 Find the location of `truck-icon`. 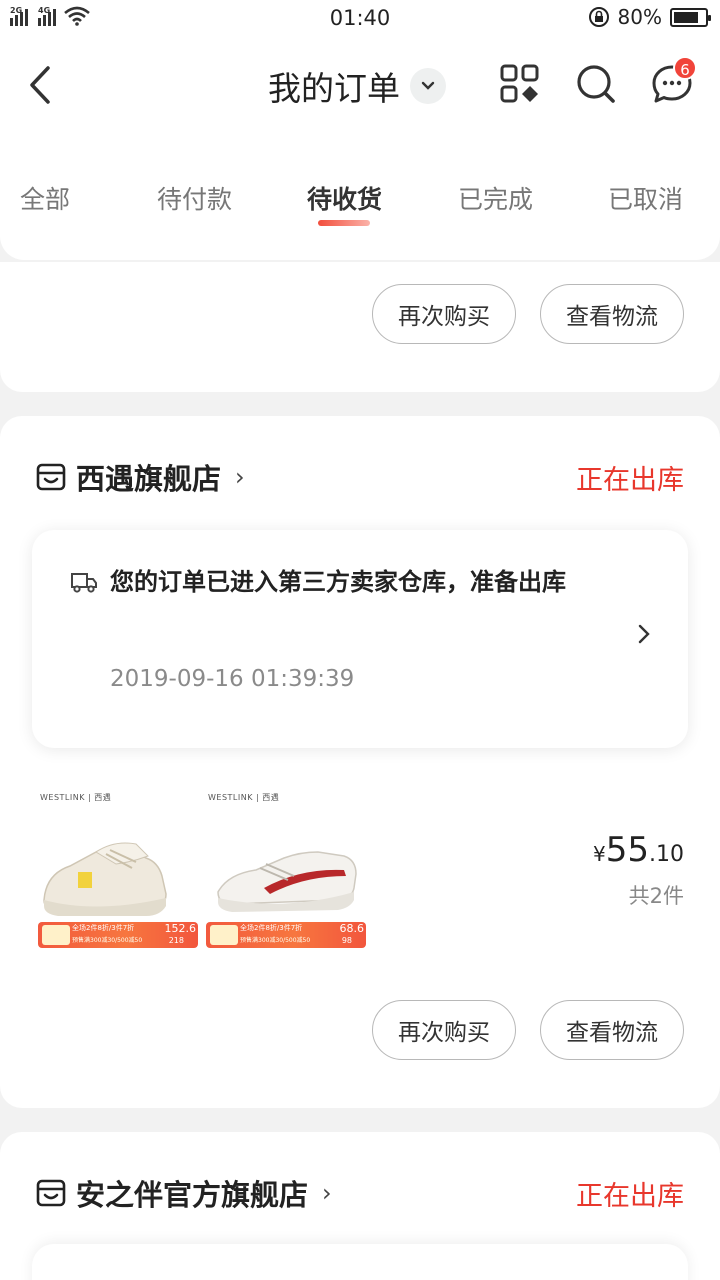

truck-icon is located at coordinates (84, 583).